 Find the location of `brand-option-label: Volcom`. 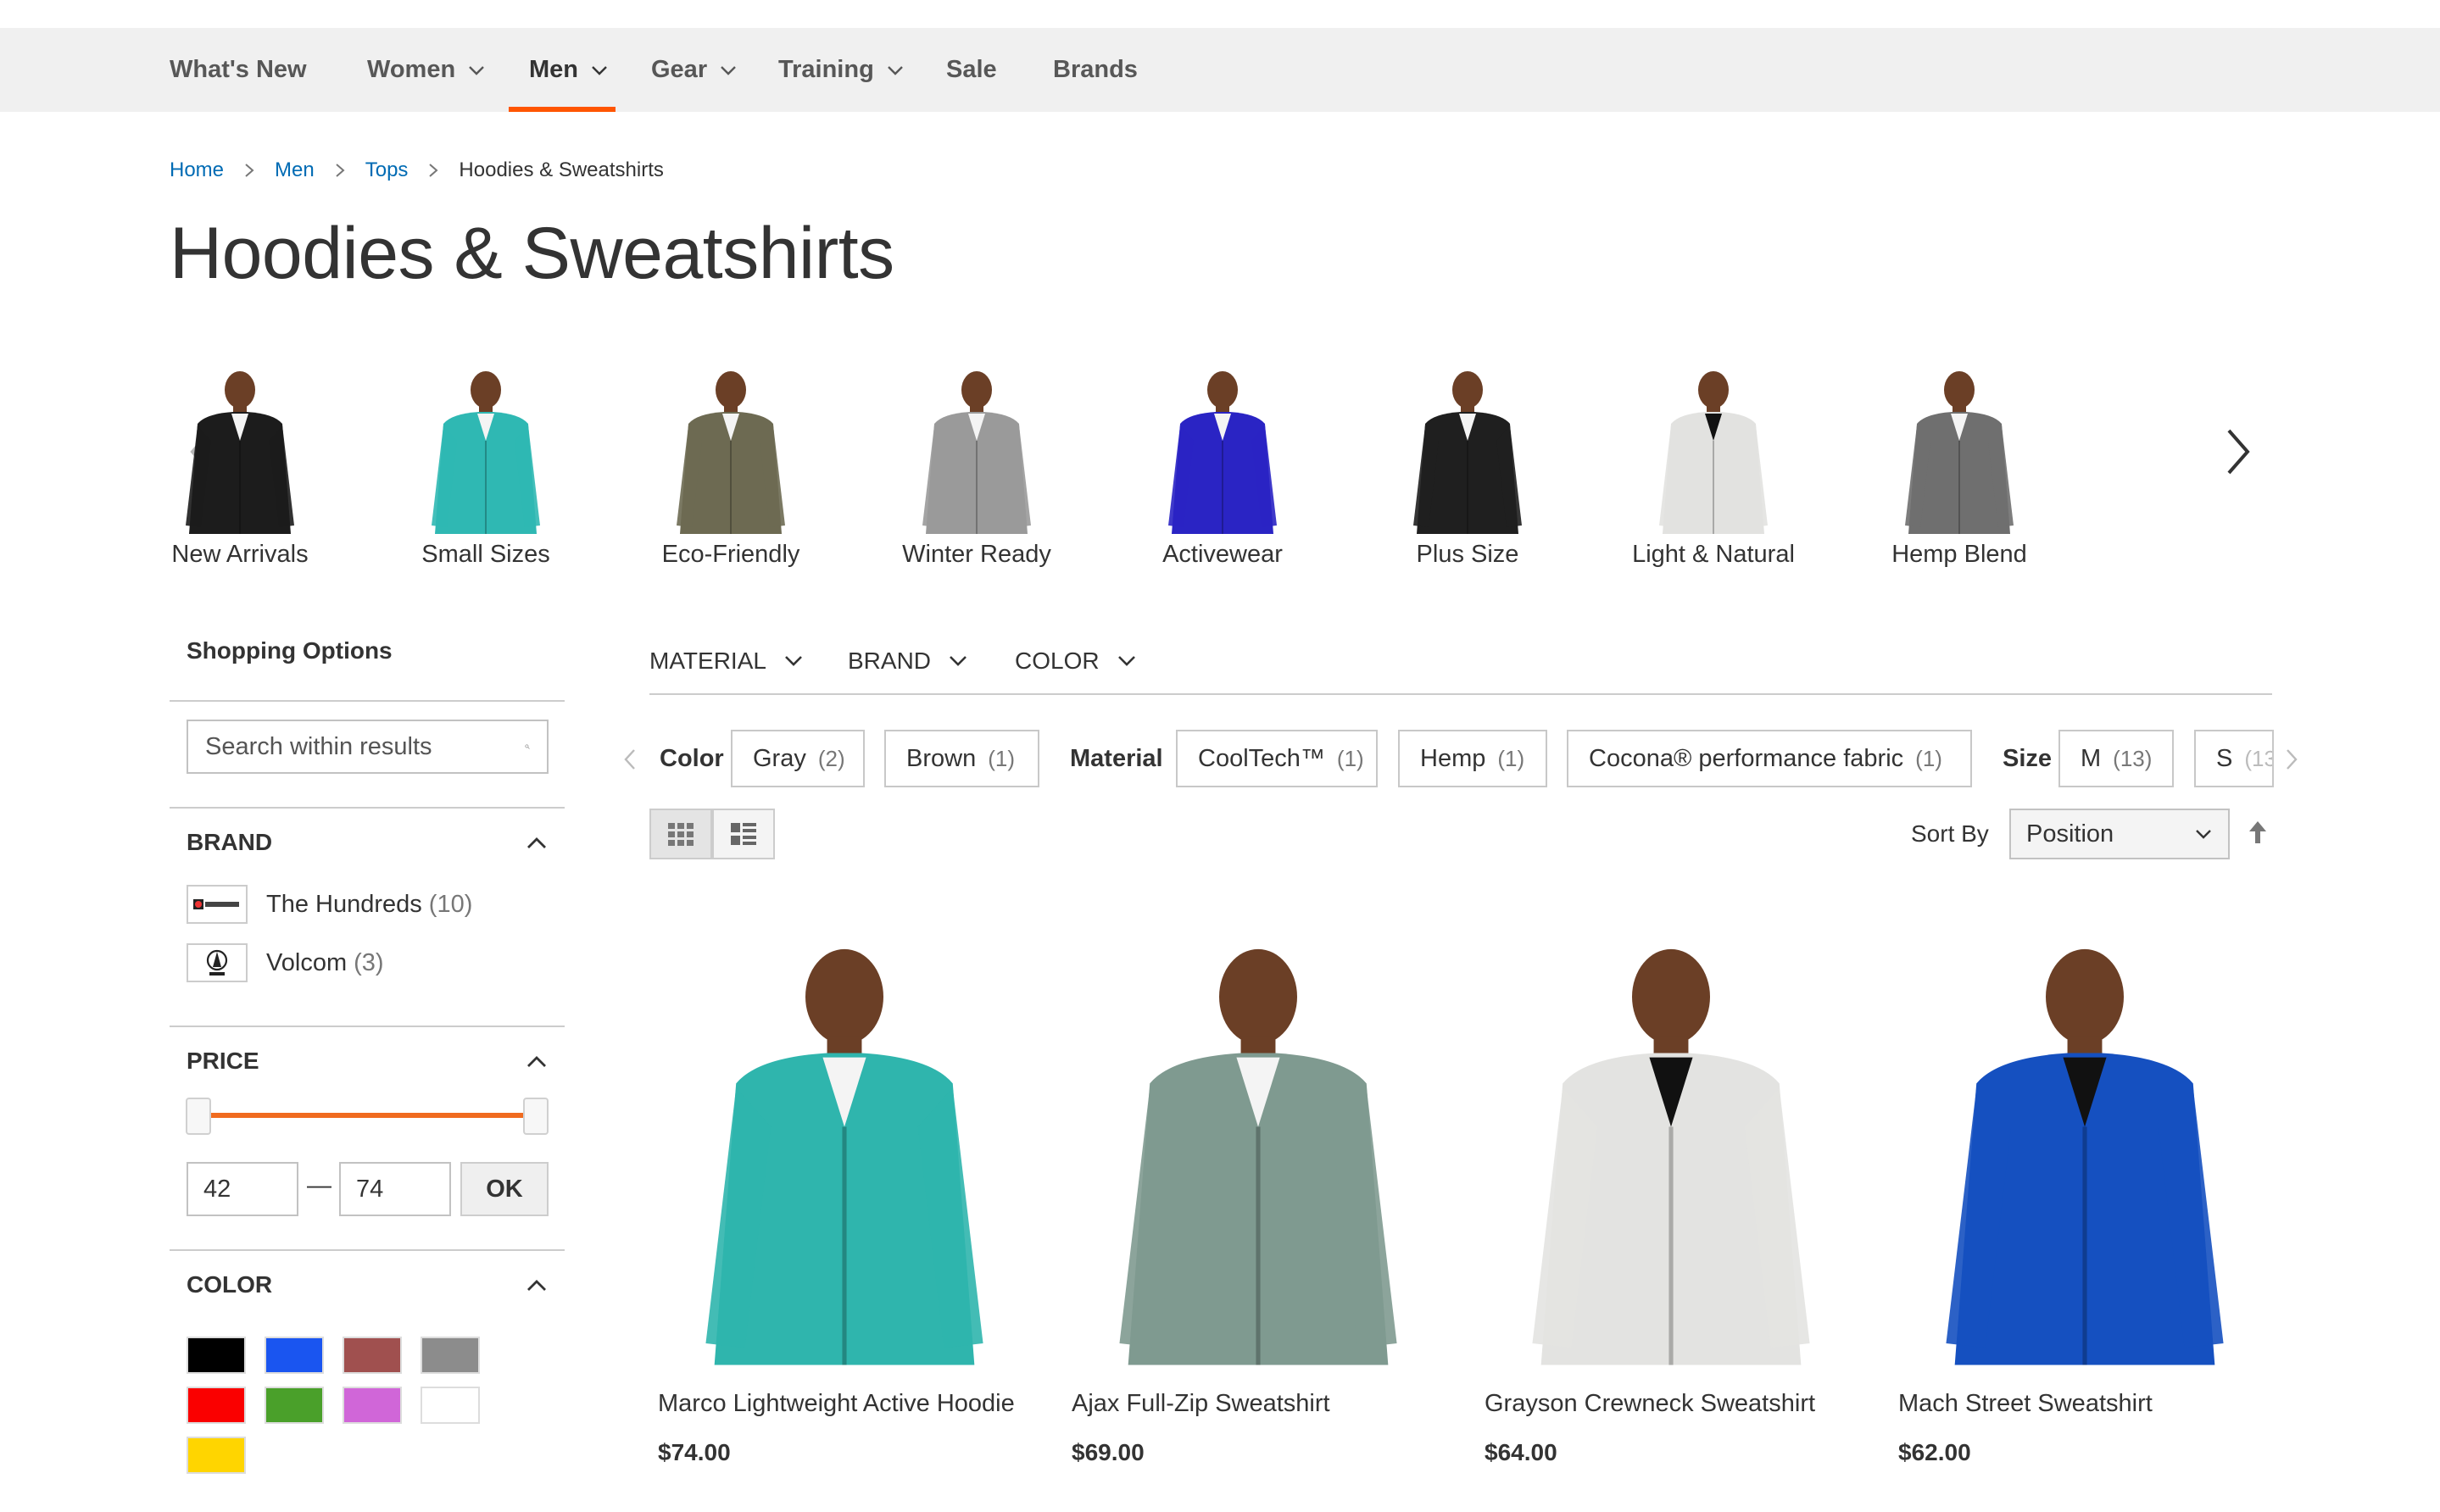

brand-option-label: Volcom is located at coordinates (307, 962).